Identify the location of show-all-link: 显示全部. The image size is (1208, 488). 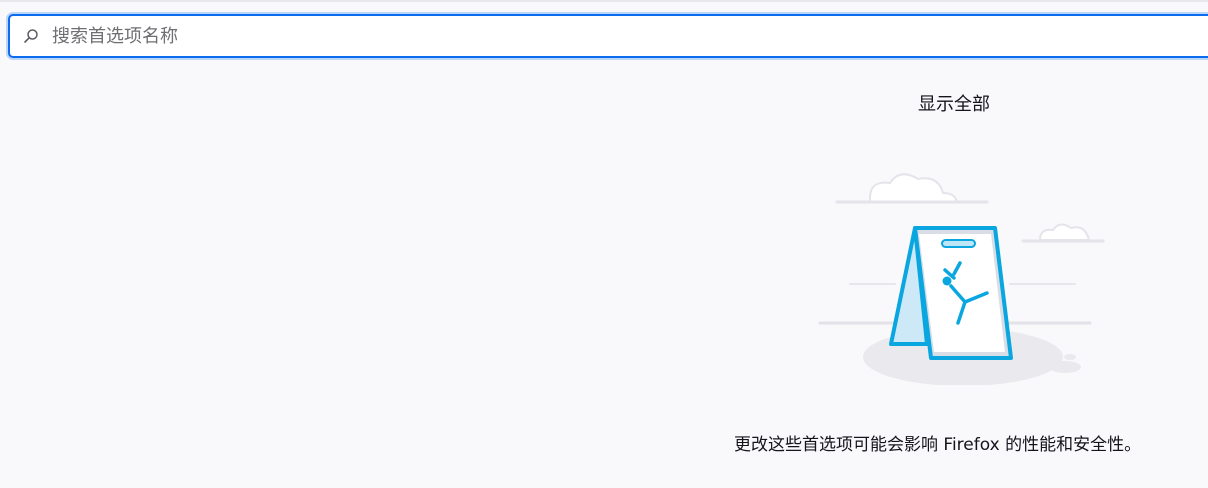
(954, 103).